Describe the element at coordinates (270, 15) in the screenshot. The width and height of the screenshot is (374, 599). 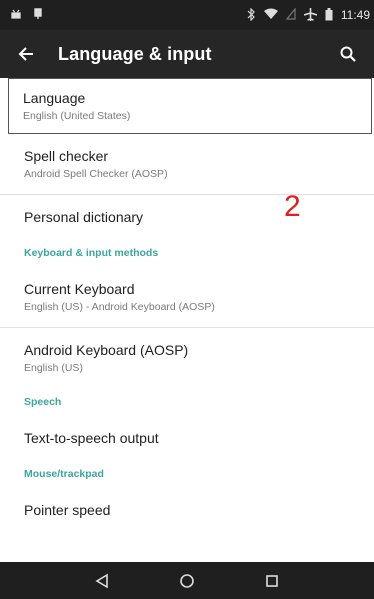
I see `wifi-icon` at that location.